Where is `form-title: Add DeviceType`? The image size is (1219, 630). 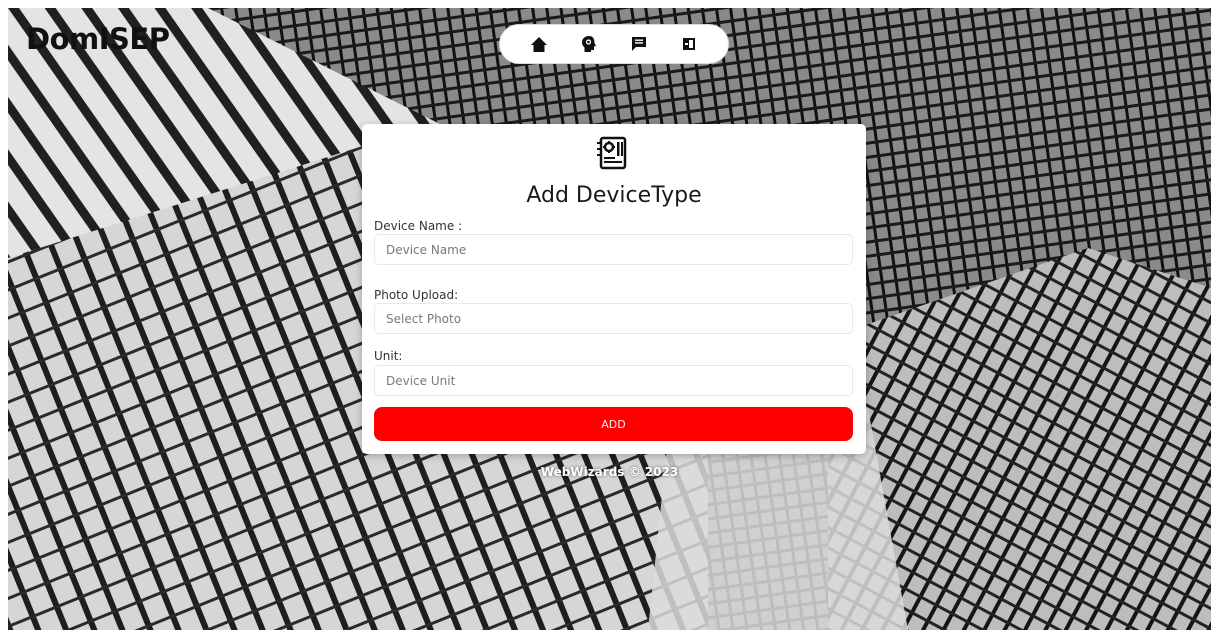 form-title: Add DeviceType is located at coordinates (614, 195).